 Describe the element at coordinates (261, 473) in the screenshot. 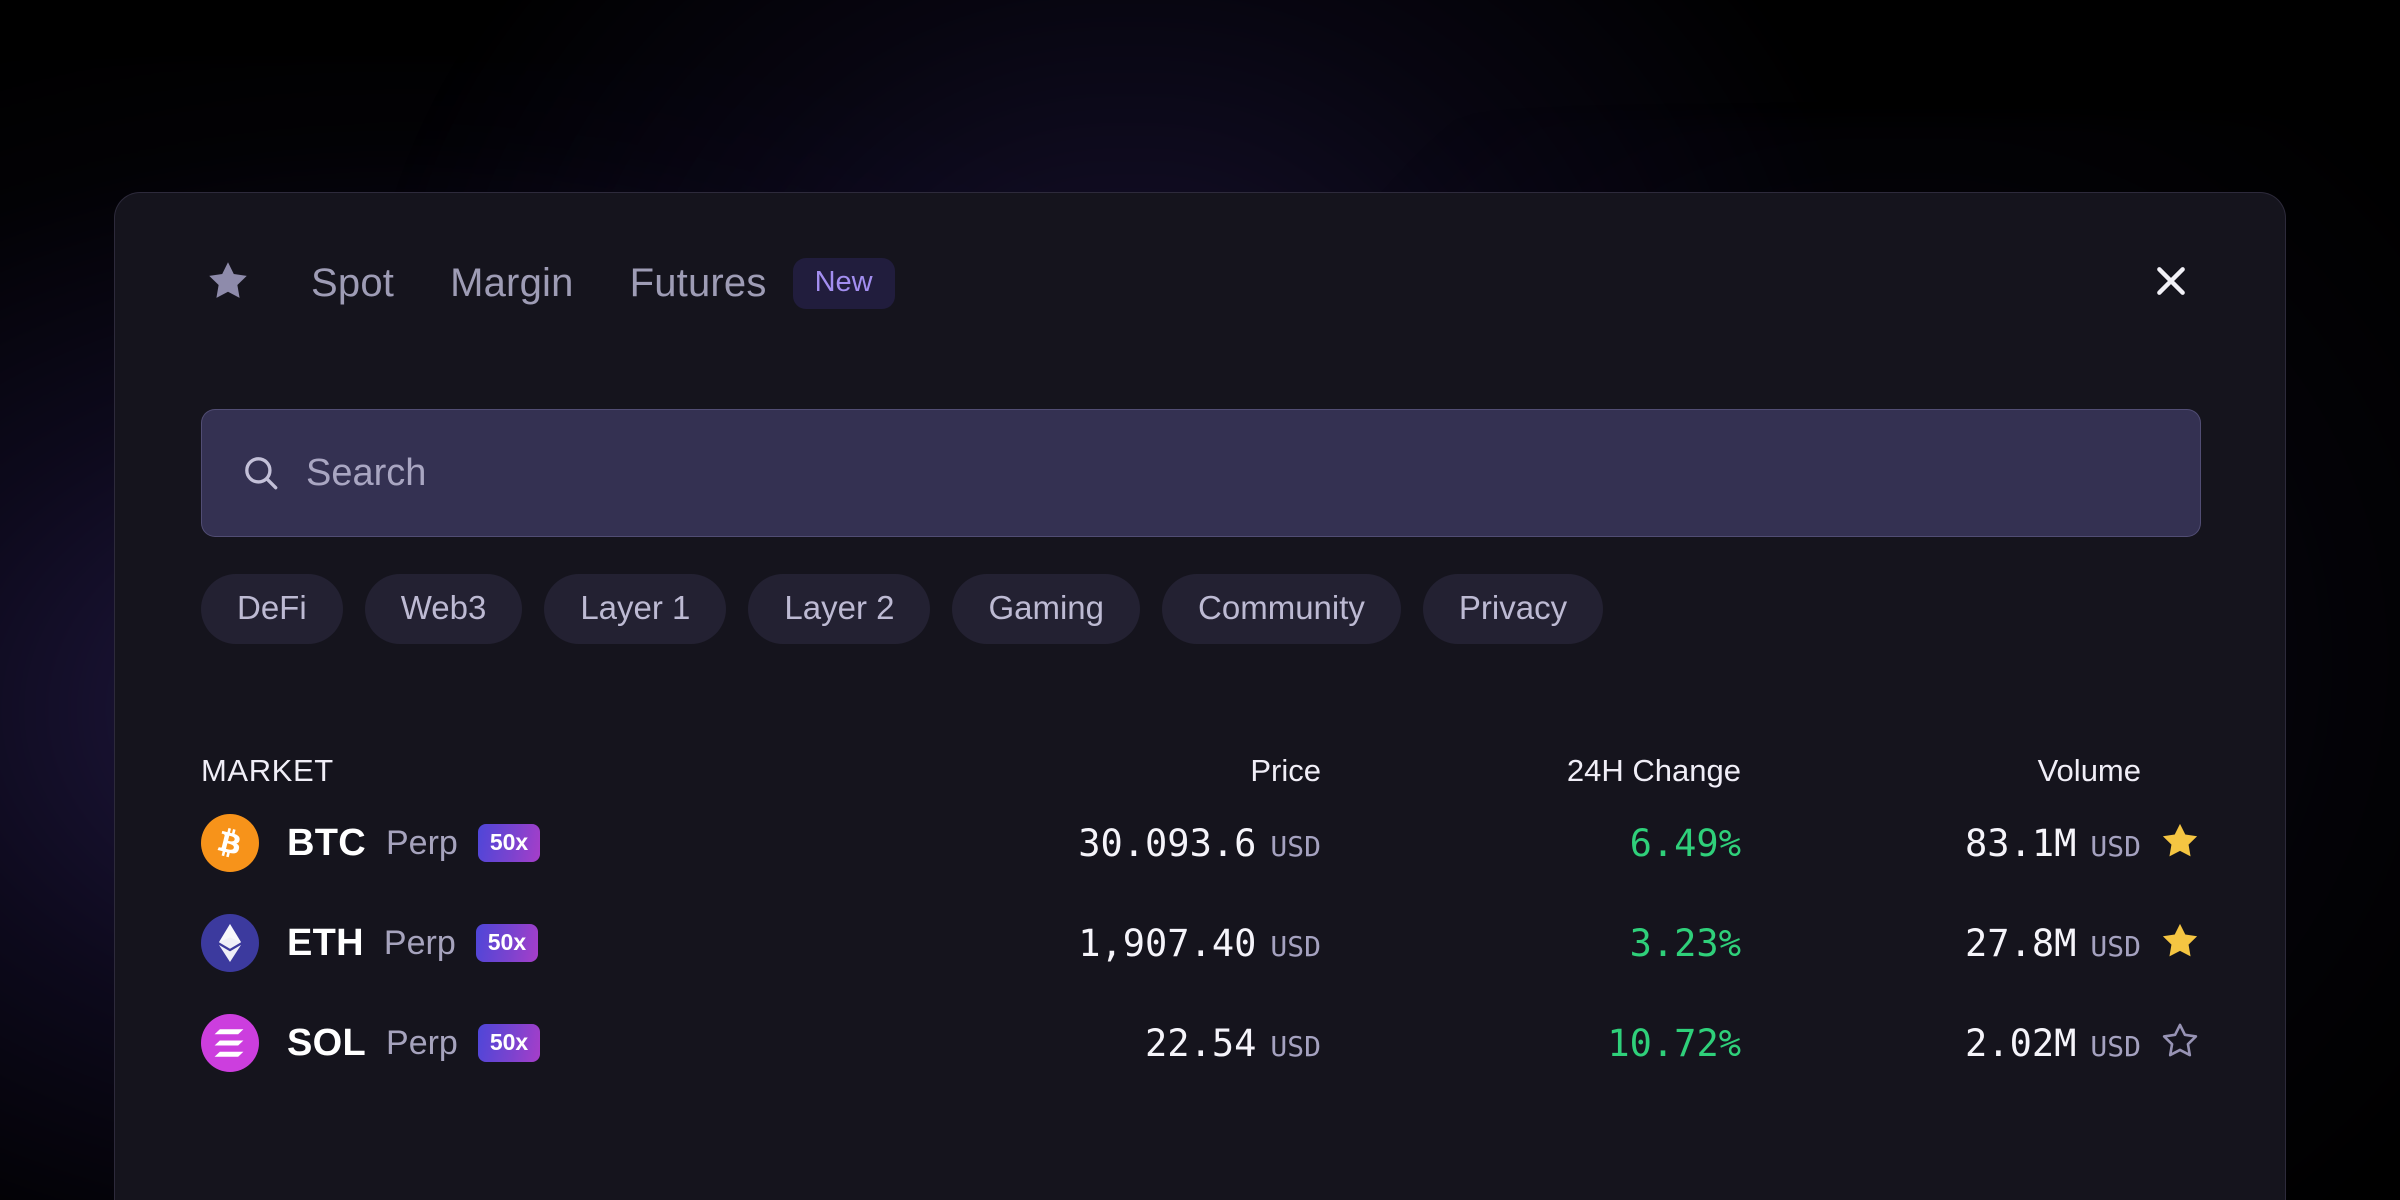

I see `search-icon` at that location.